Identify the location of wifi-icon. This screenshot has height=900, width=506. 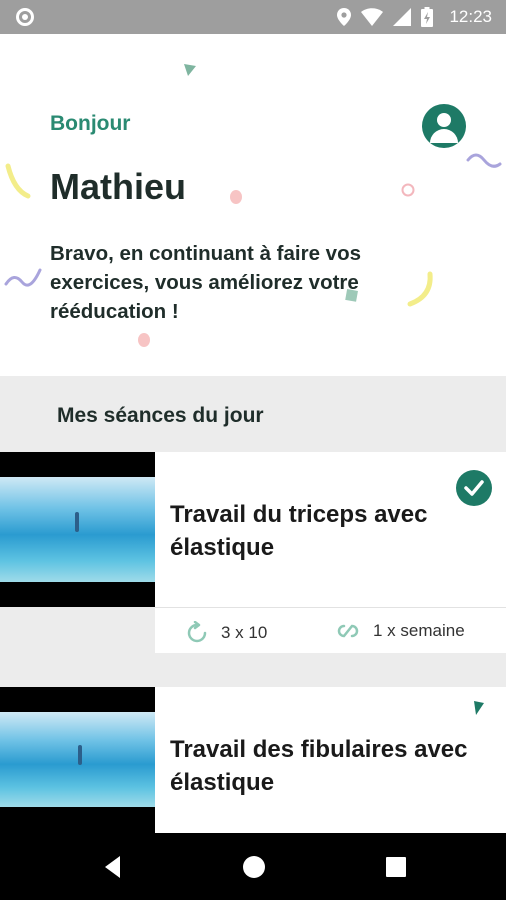
(372, 17).